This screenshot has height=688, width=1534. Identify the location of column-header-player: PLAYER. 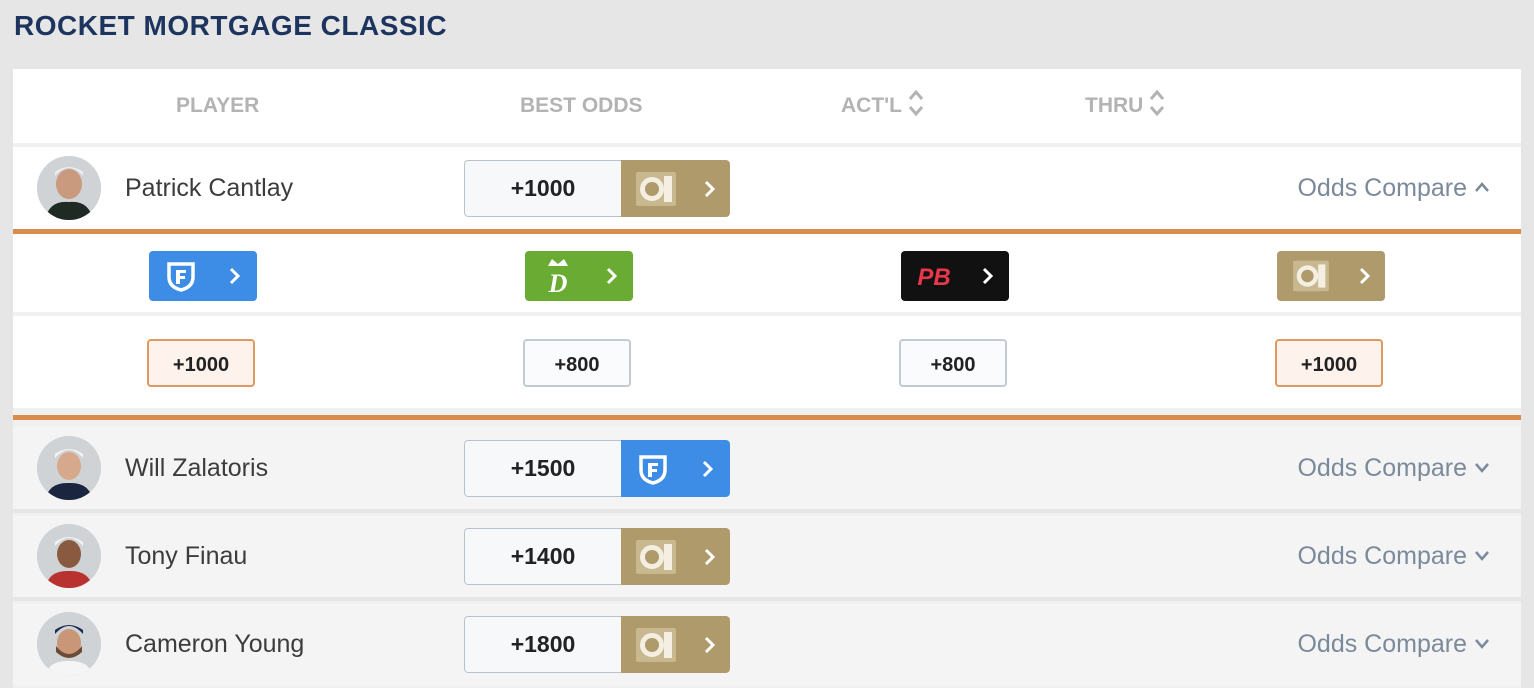
(218, 105).